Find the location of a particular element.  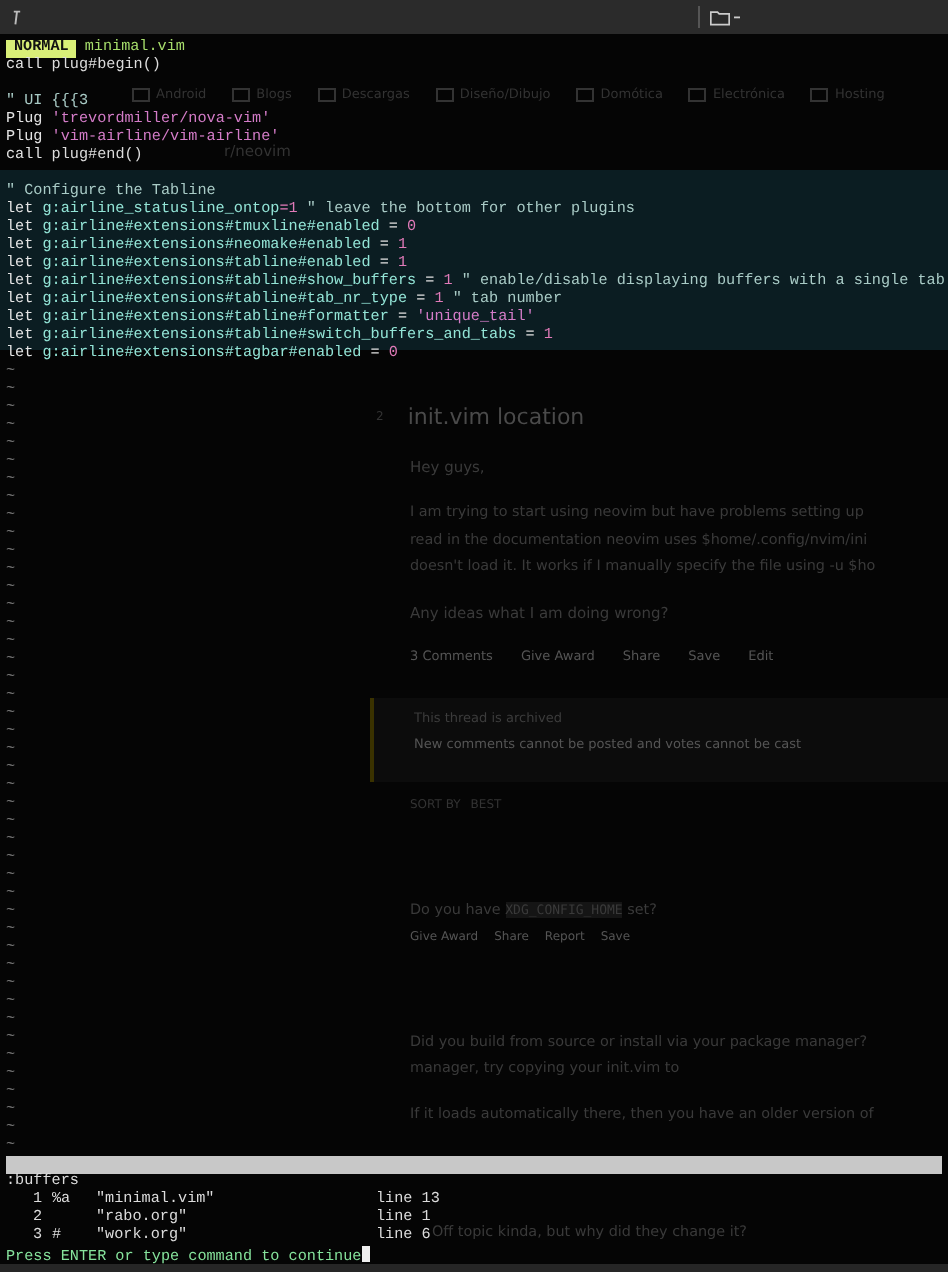

text-cursor is located at coordinates (365, 1254).